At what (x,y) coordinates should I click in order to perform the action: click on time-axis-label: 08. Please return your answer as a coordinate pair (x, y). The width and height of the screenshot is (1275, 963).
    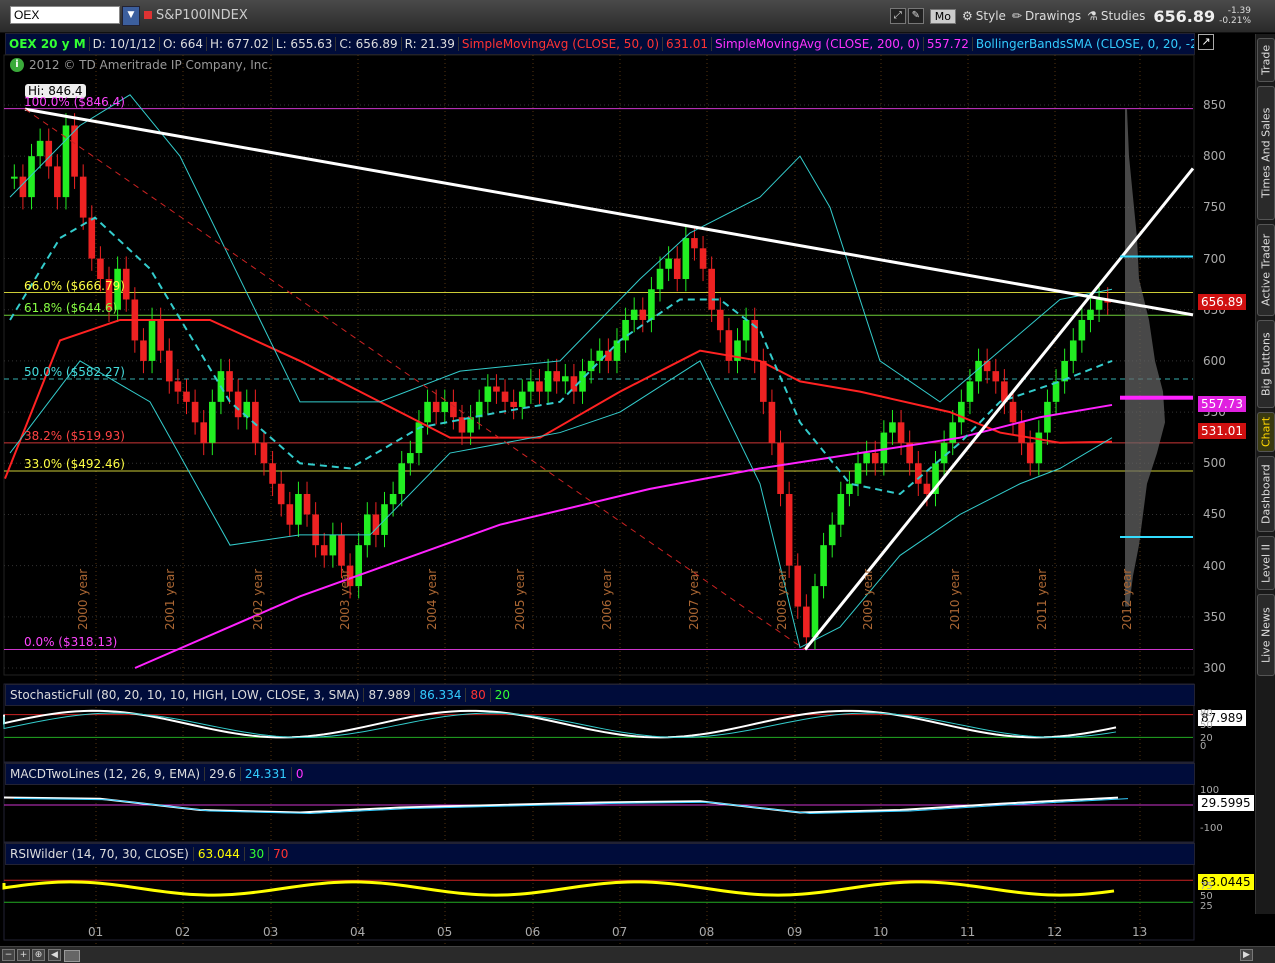
    Looking at the image, I should click on (707, 932).